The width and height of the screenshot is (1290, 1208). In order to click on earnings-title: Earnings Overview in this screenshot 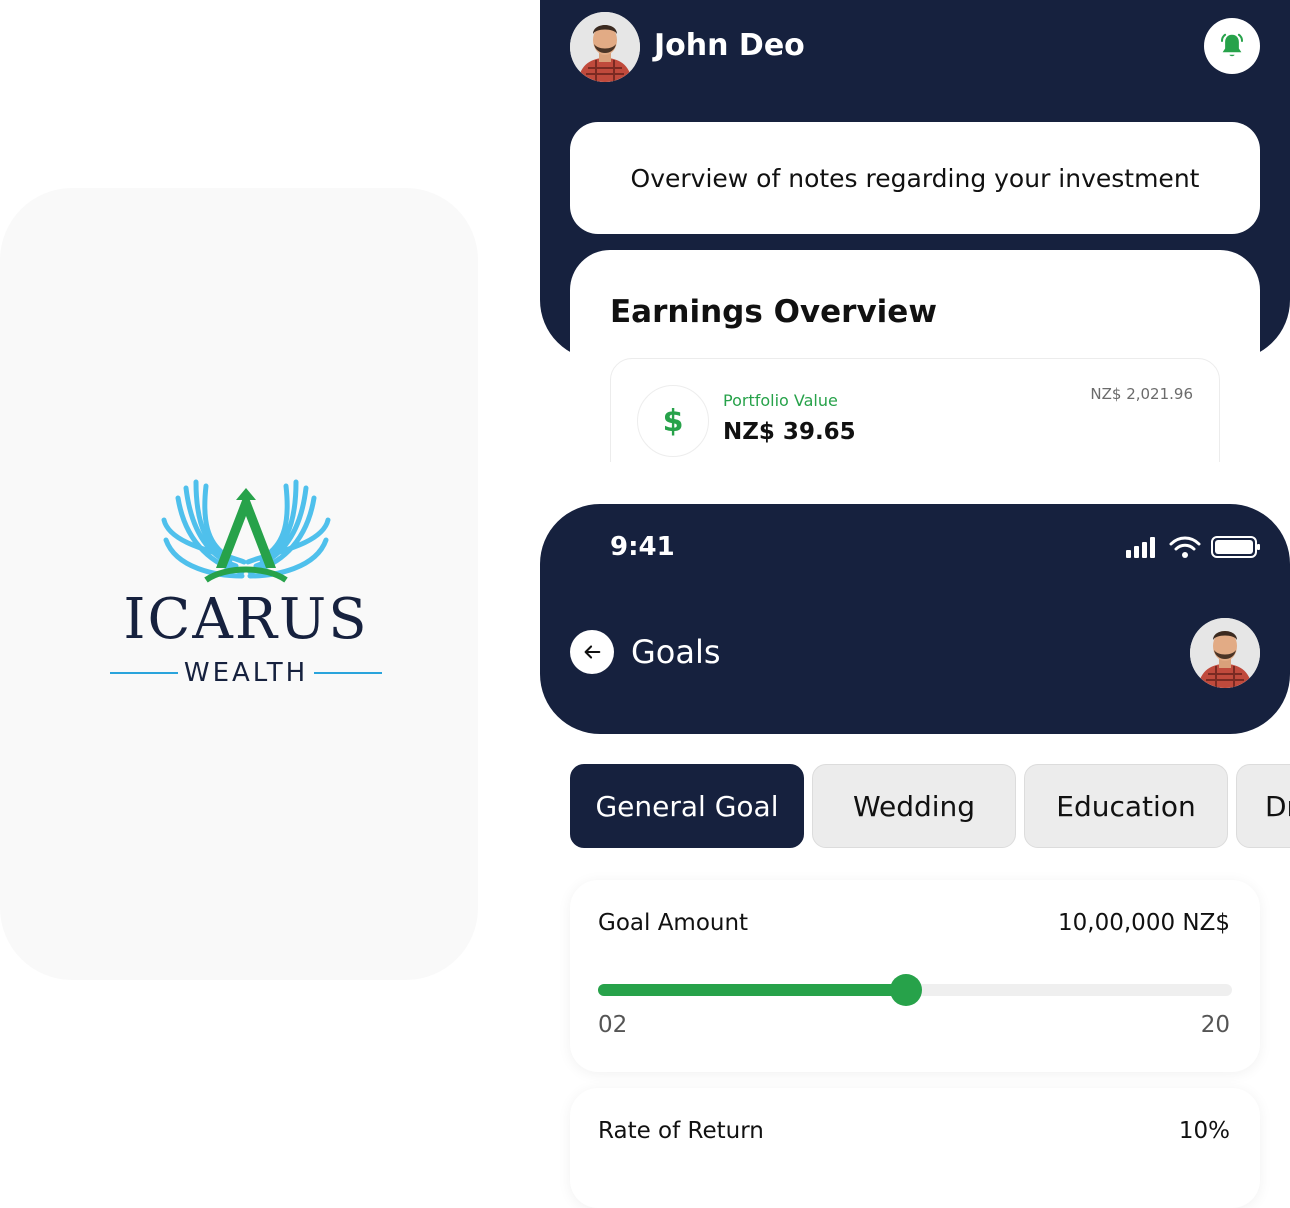, I will do `click(773, 312)`.